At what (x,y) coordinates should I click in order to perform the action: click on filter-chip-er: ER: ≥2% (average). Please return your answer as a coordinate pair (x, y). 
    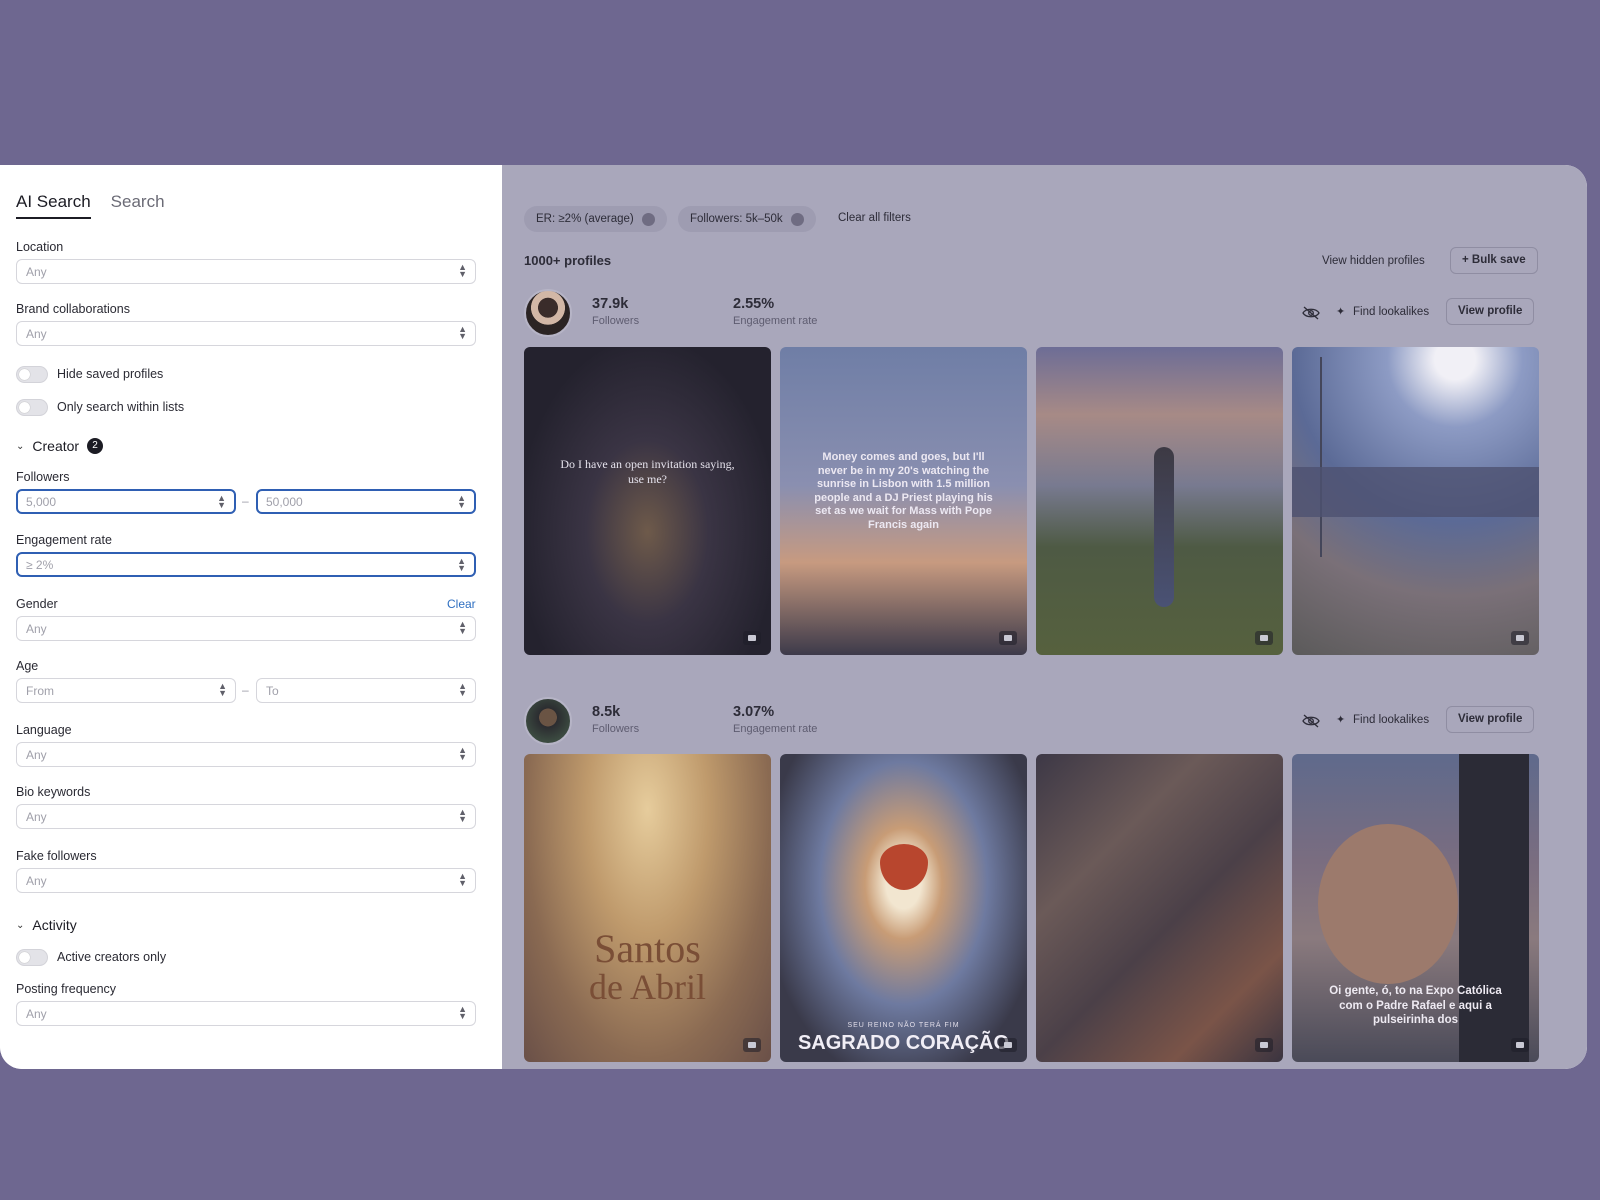
    Looking at the image, I should click on (595, 219).